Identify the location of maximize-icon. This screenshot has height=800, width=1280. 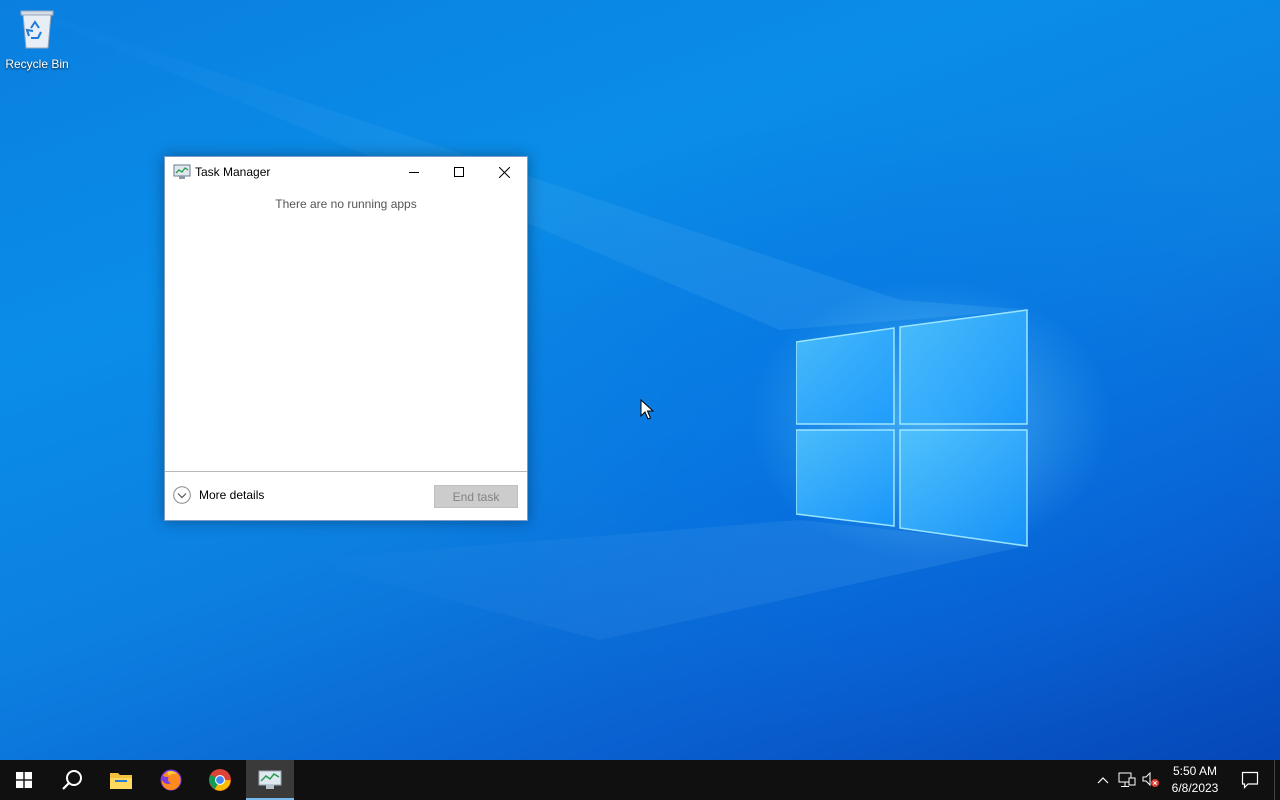
(459, 172).